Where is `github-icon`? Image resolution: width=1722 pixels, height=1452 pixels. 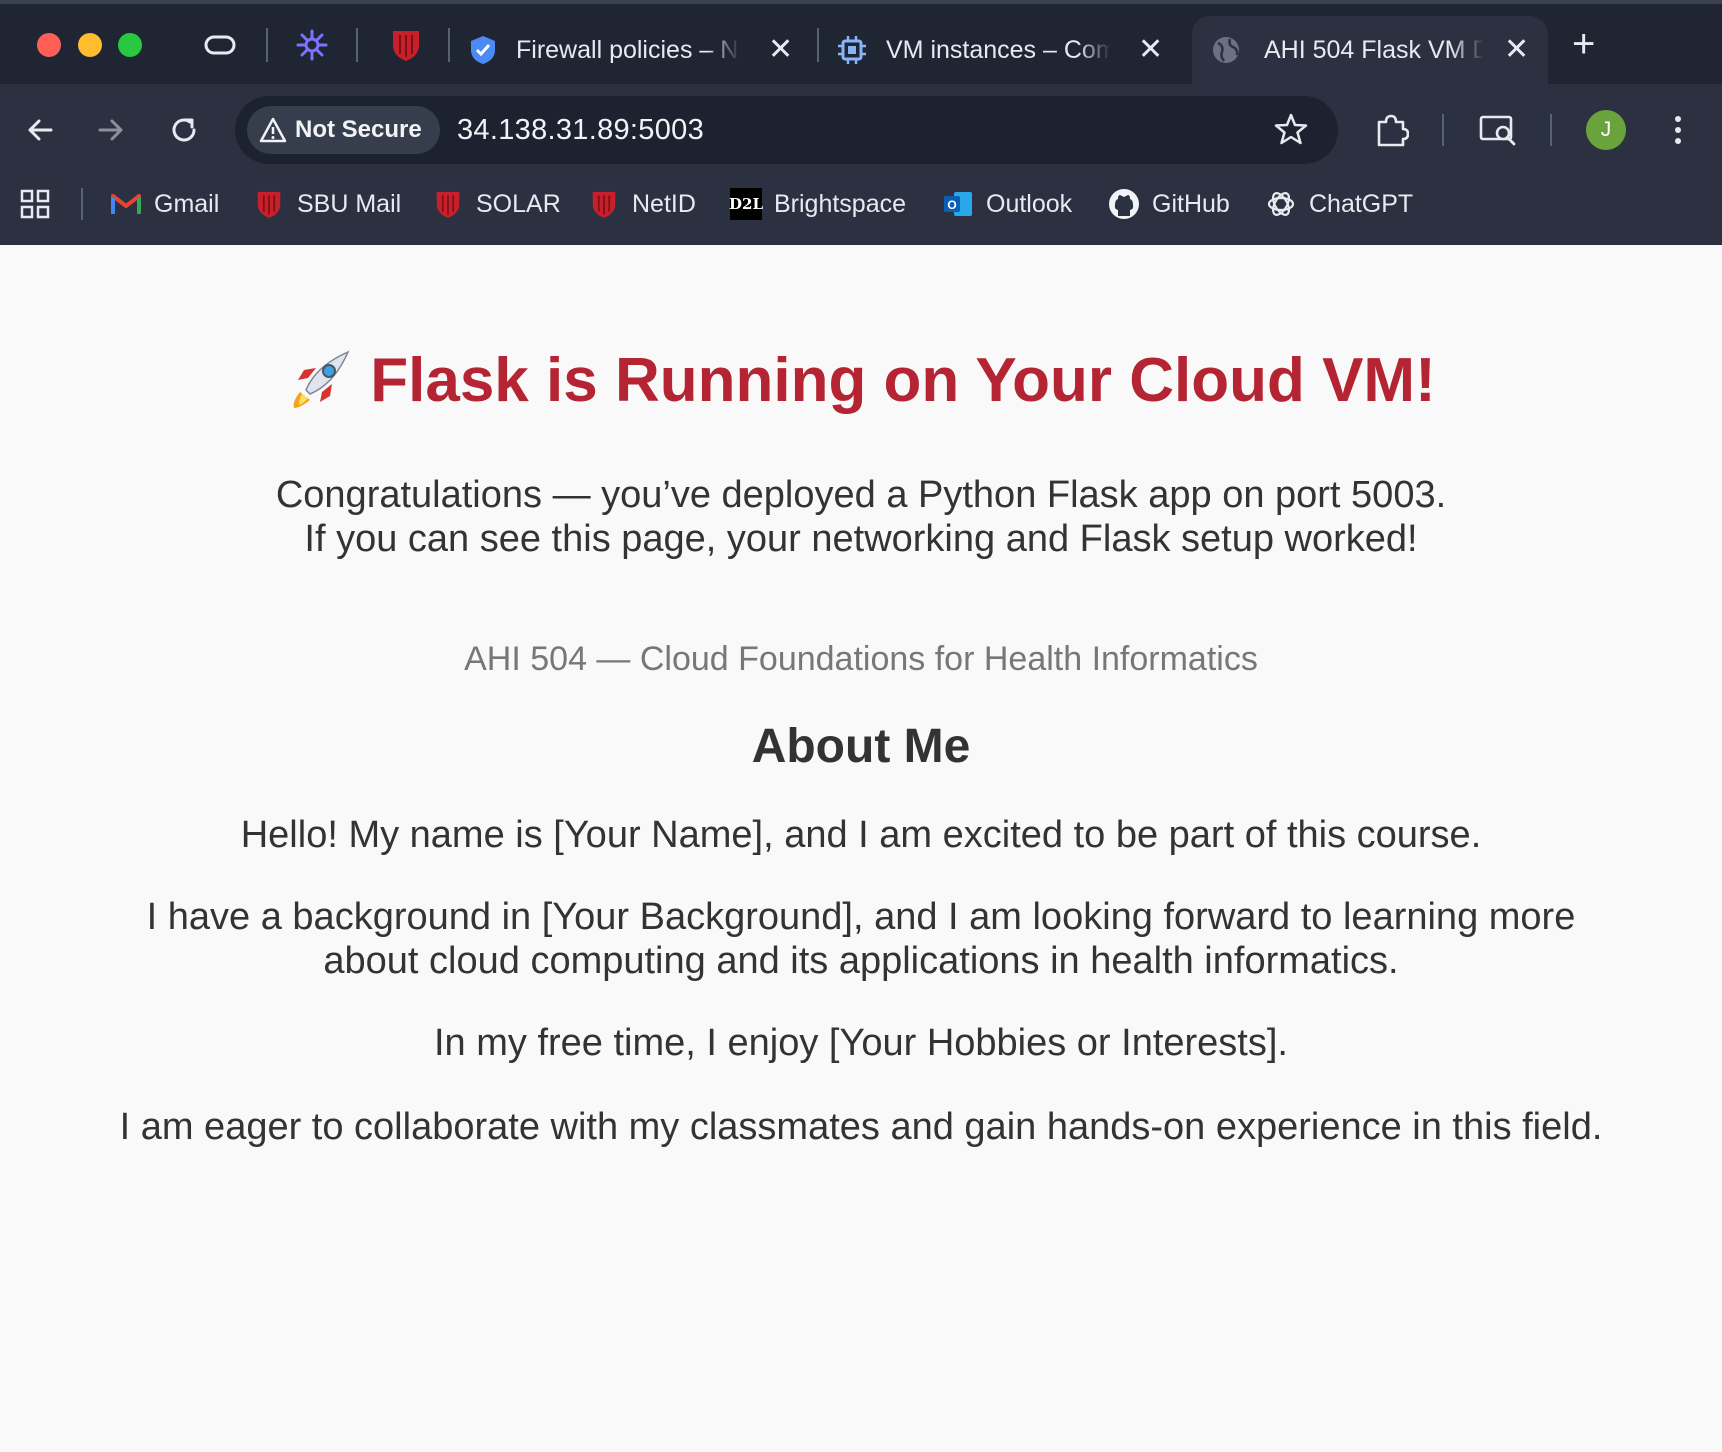 github-icon is located at coordinates (1124, 204).